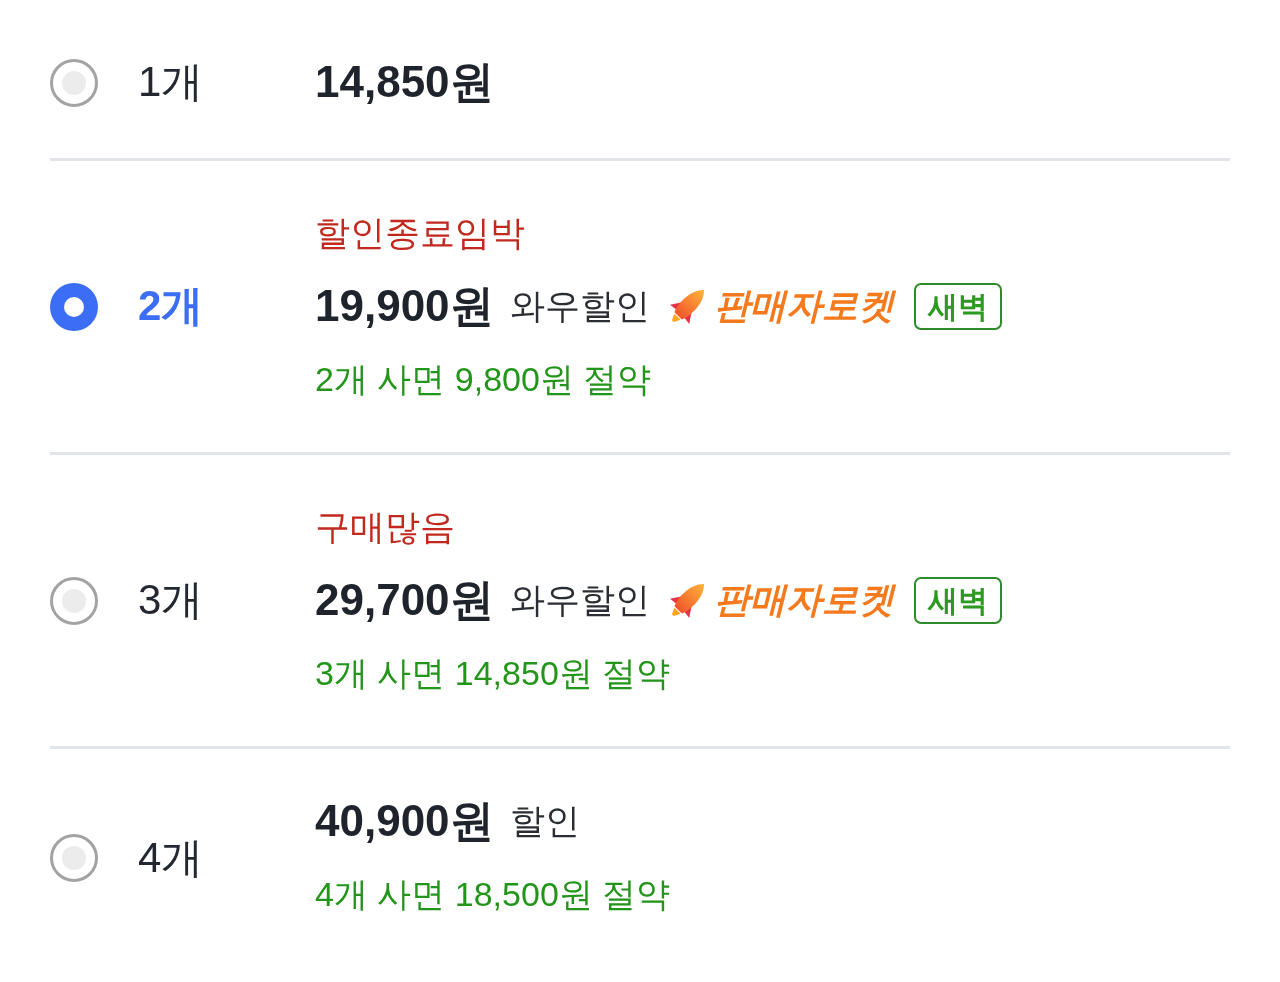 The image size is (1280, 982). What do you see at coordinates (404, 600) in the screenshot?
I see `price: 29,700원` at bounding box center [404, 600].